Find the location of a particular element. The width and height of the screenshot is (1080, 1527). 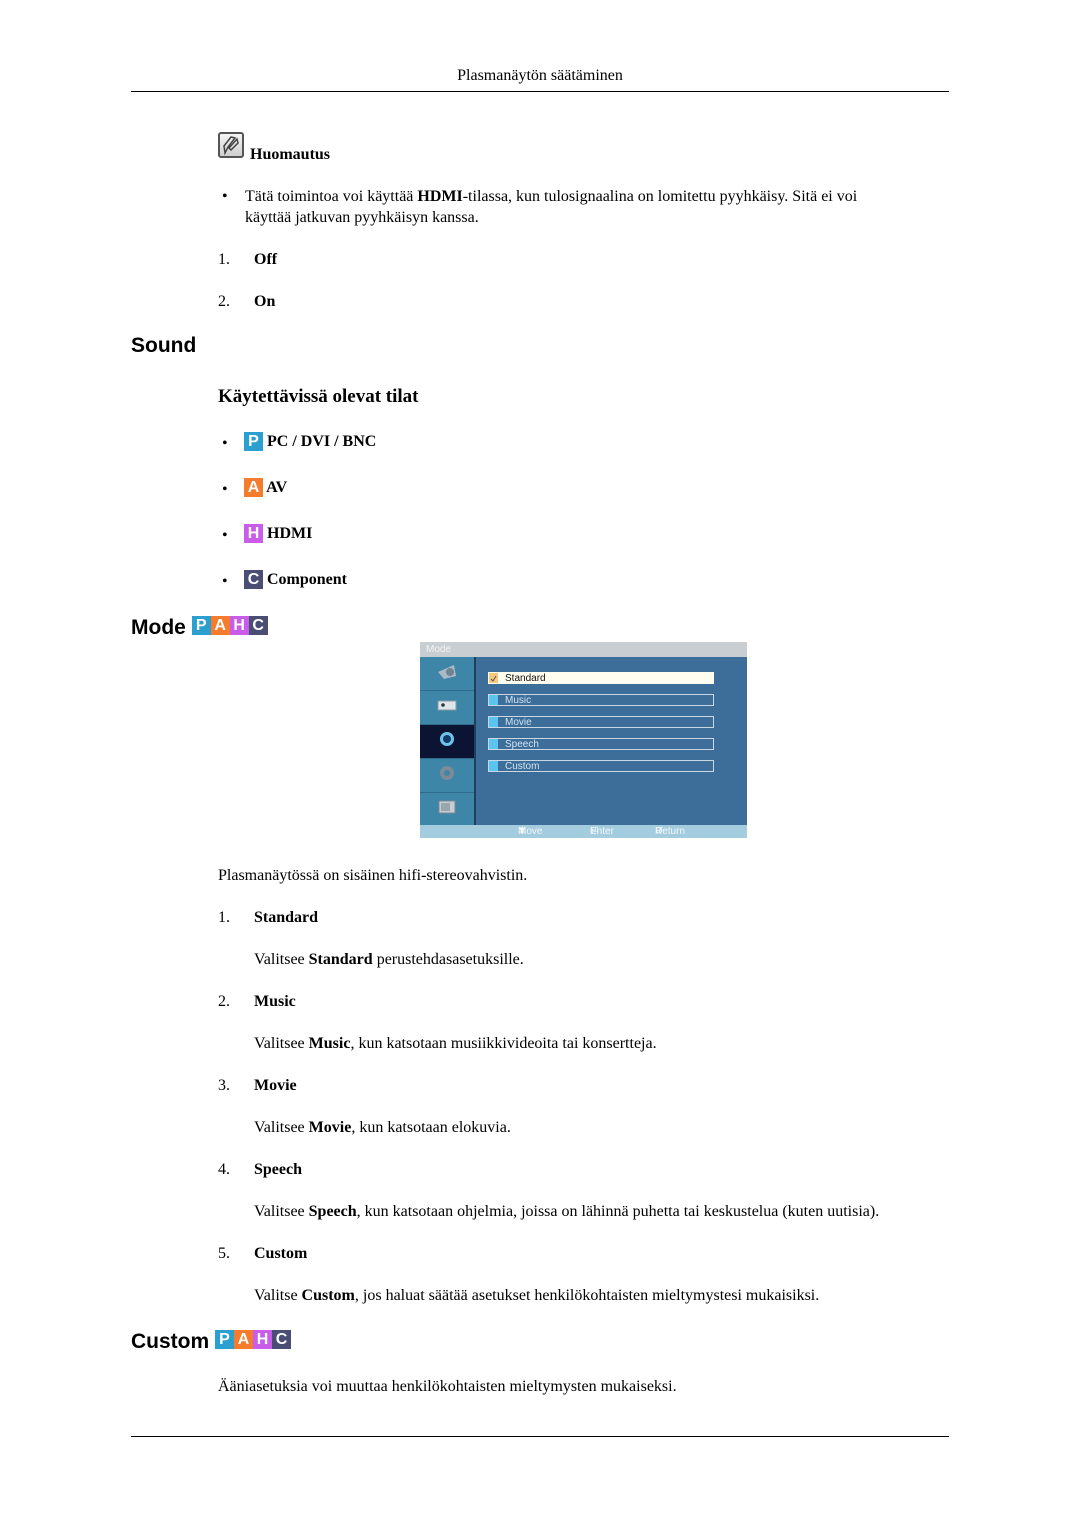

osd-title: Mode is located at coordinates (583, 649).